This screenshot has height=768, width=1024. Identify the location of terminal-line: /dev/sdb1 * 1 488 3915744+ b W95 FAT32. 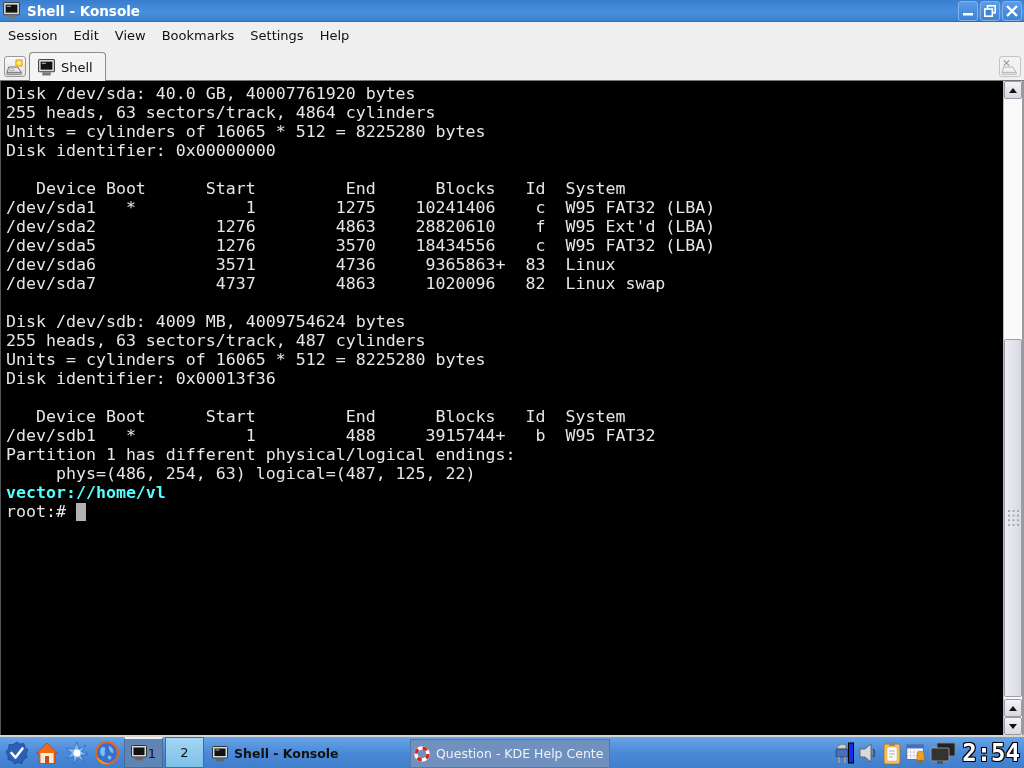
(331, 435).